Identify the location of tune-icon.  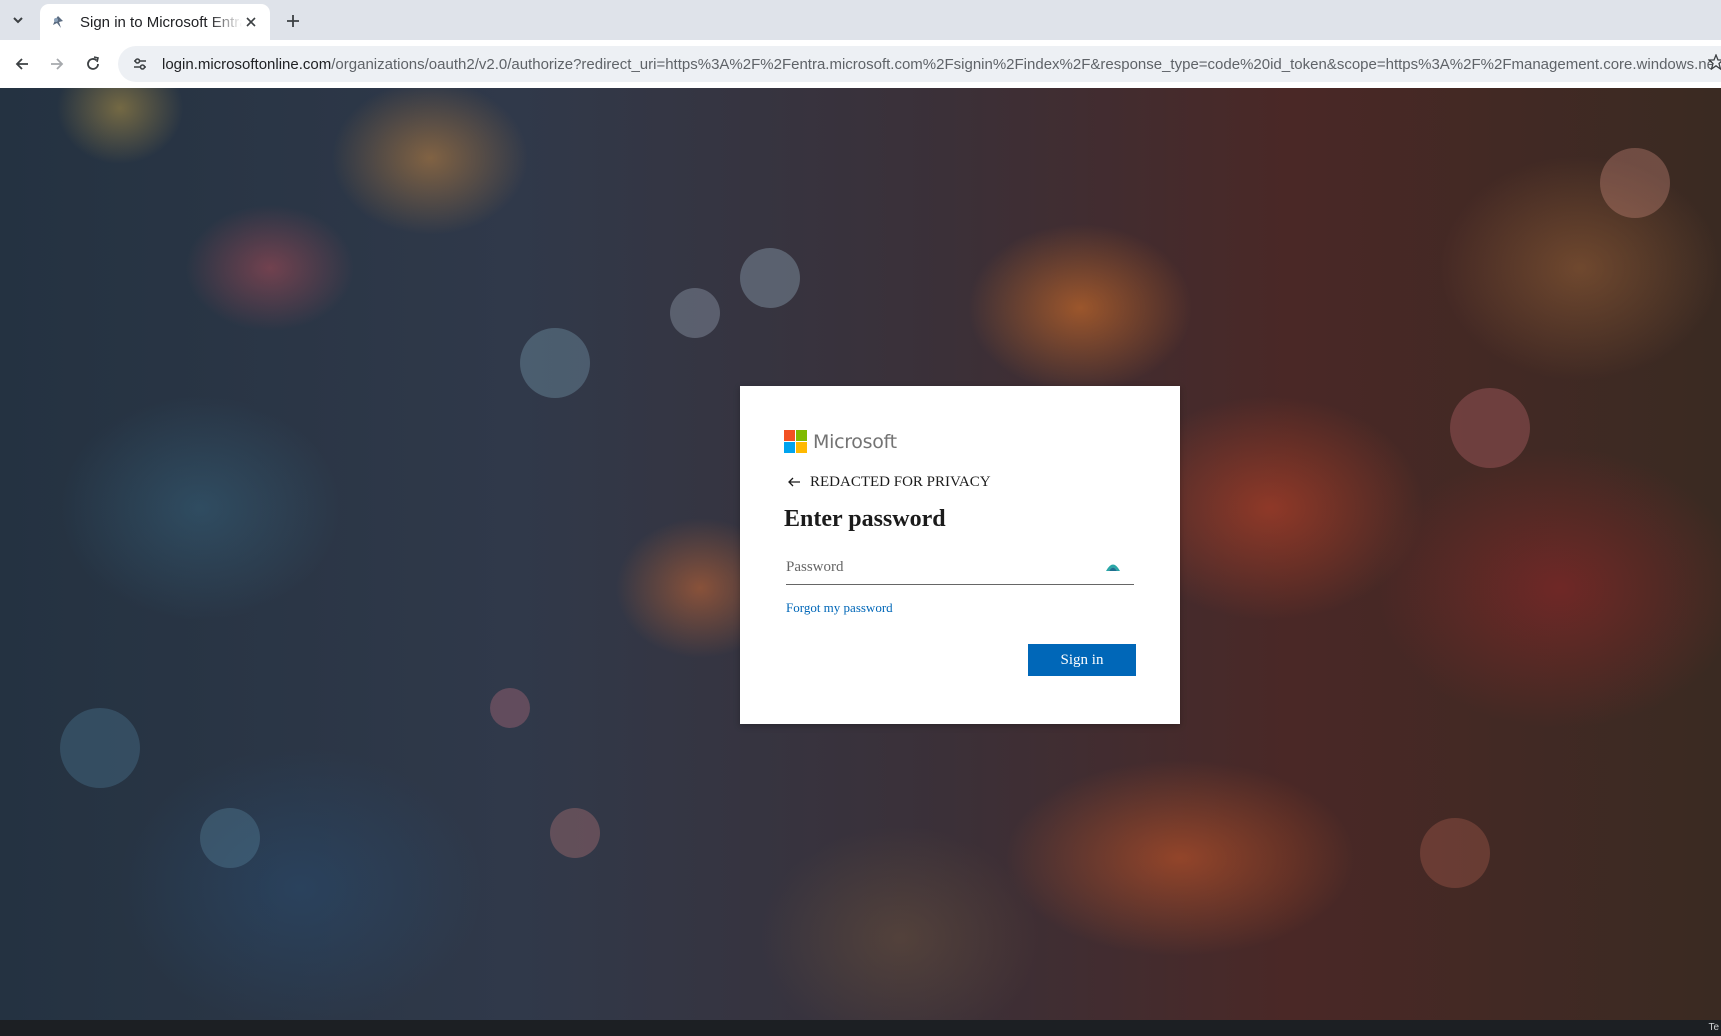
(140, 64).